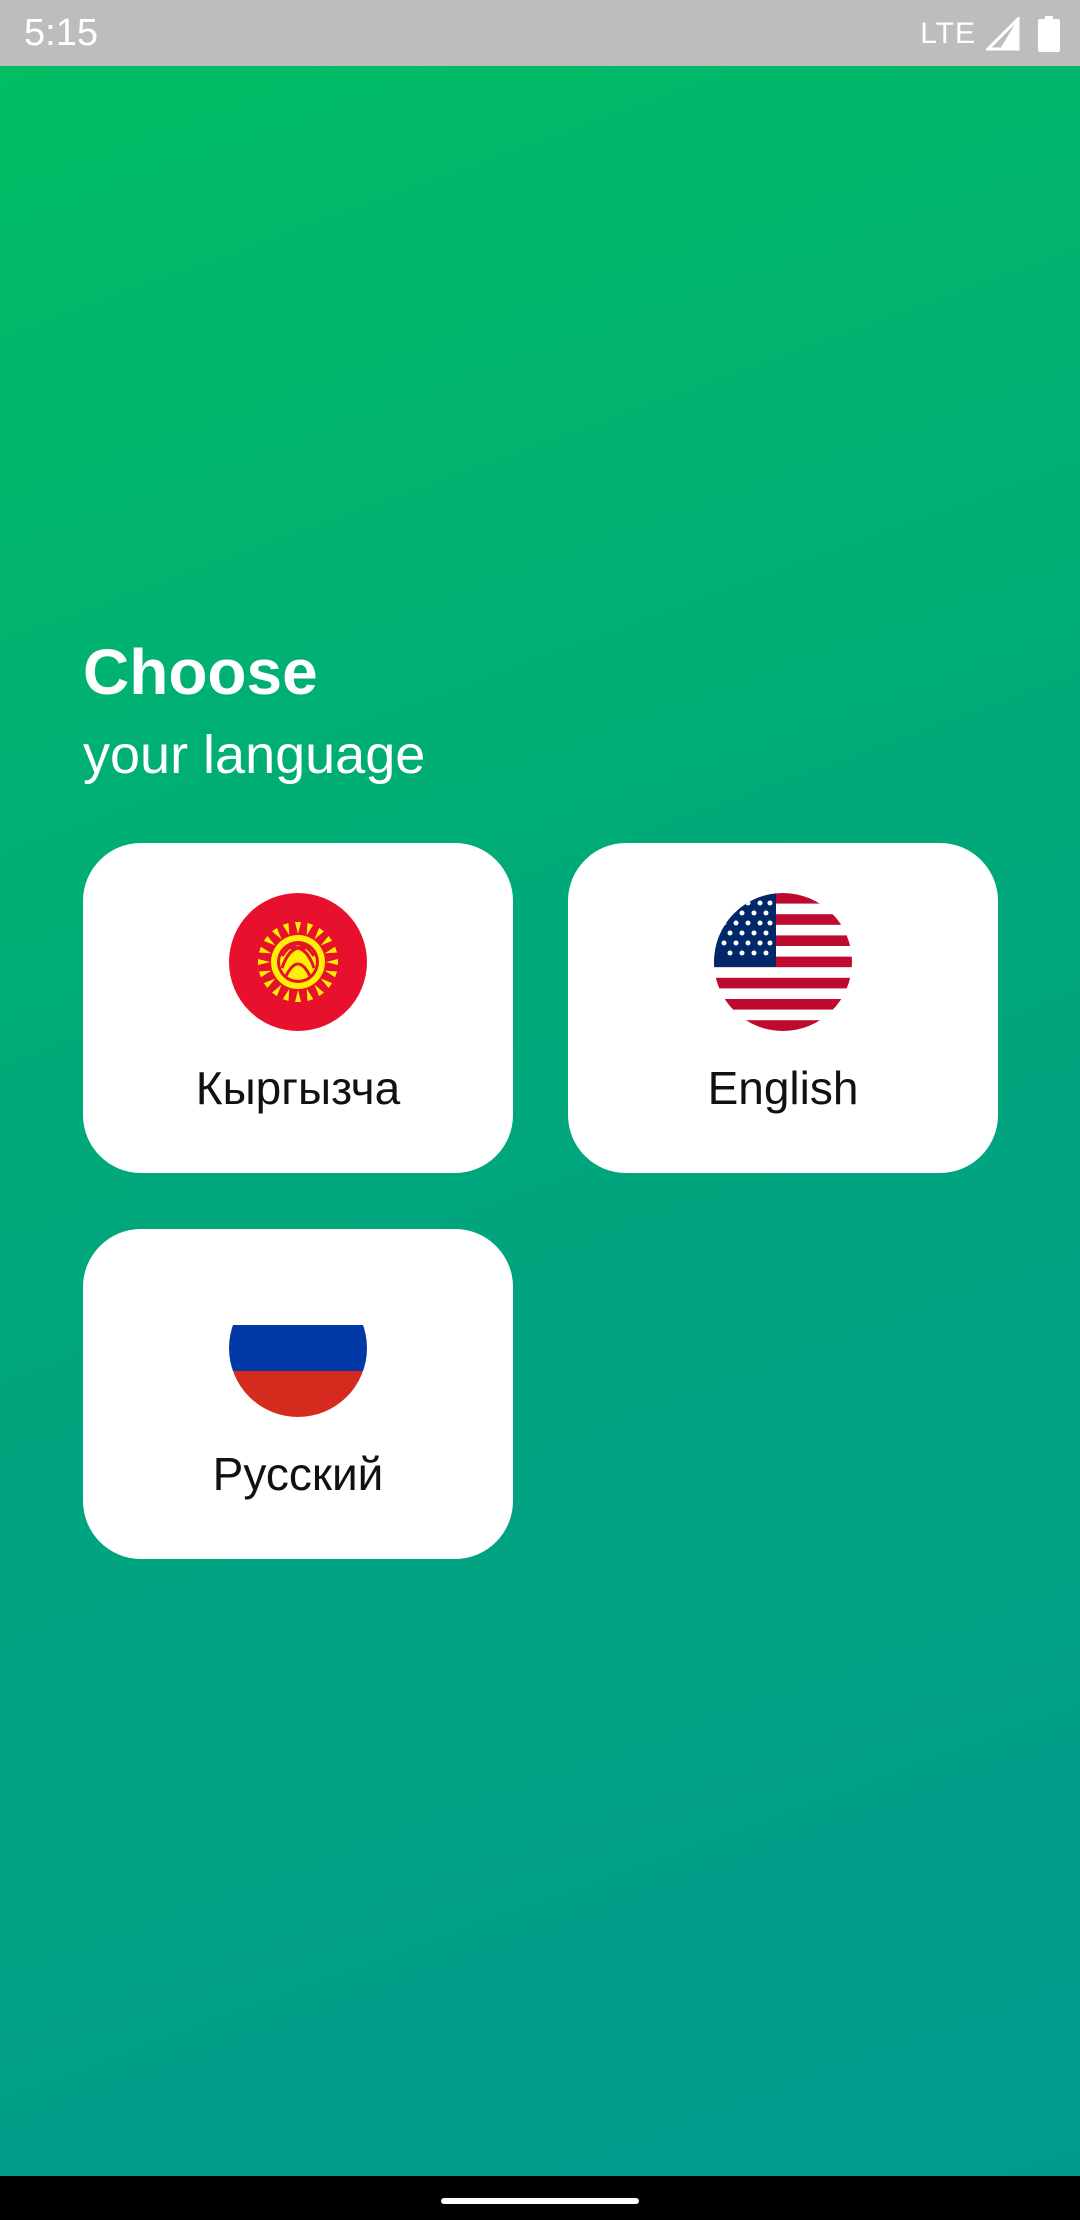  I want to click on signal-icon, so click(1003, 34).